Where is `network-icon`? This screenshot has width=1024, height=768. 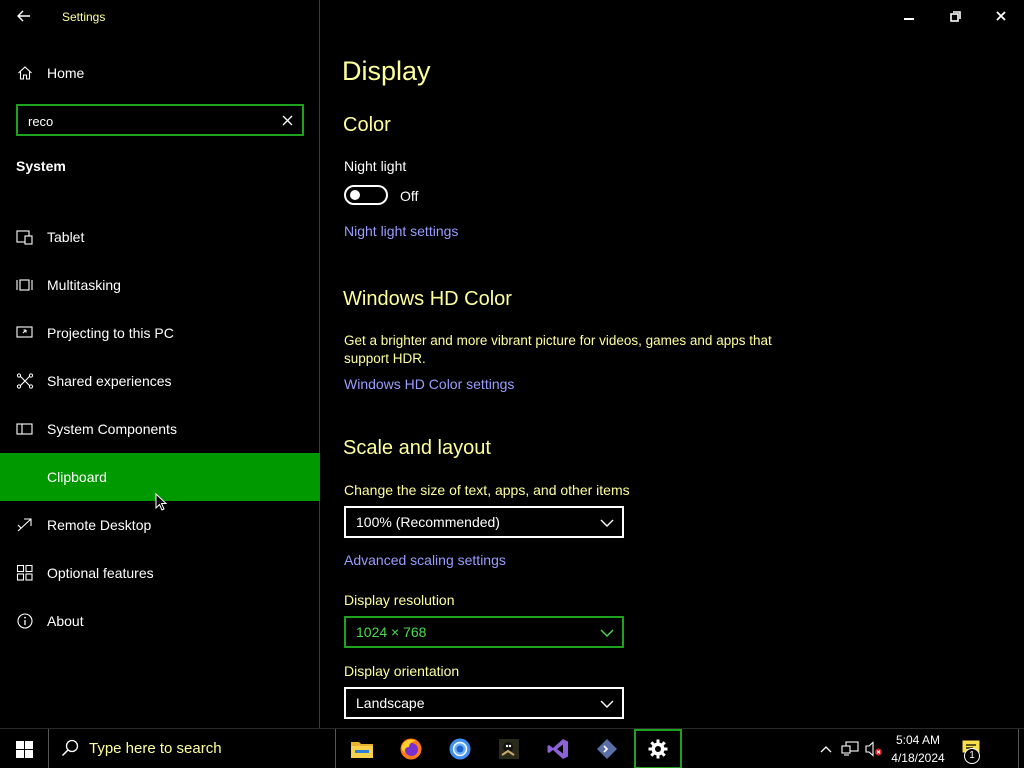 network-icon is located at coordinates (850, 748).